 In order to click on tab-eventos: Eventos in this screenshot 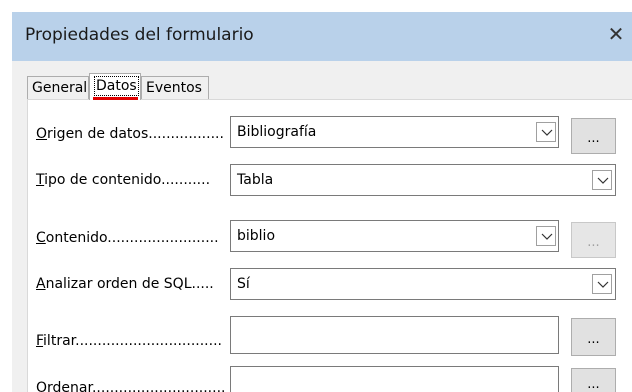, I will do `click(175, 87)`.